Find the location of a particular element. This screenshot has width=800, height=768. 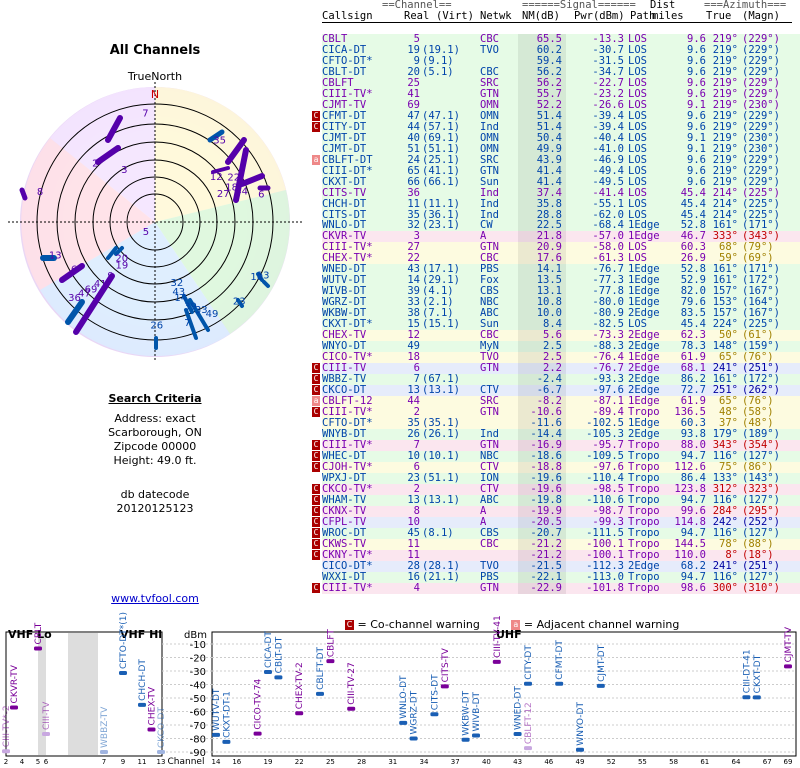

adjacent-warning: a is located at coordinates (316, 159).